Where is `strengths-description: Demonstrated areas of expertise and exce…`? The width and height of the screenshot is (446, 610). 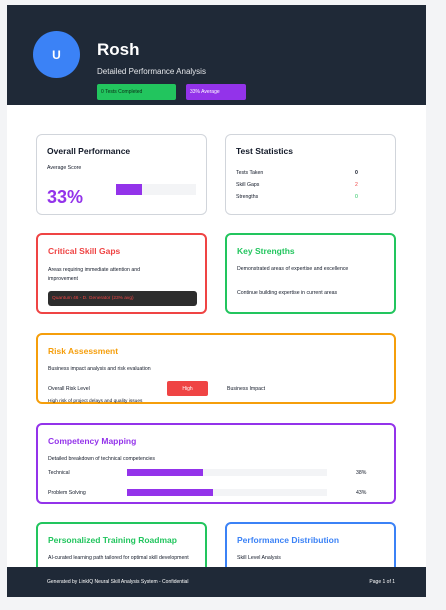 strengths-description: Demonstrated areas of expertise and exce… is located at coordinates (293, 269).